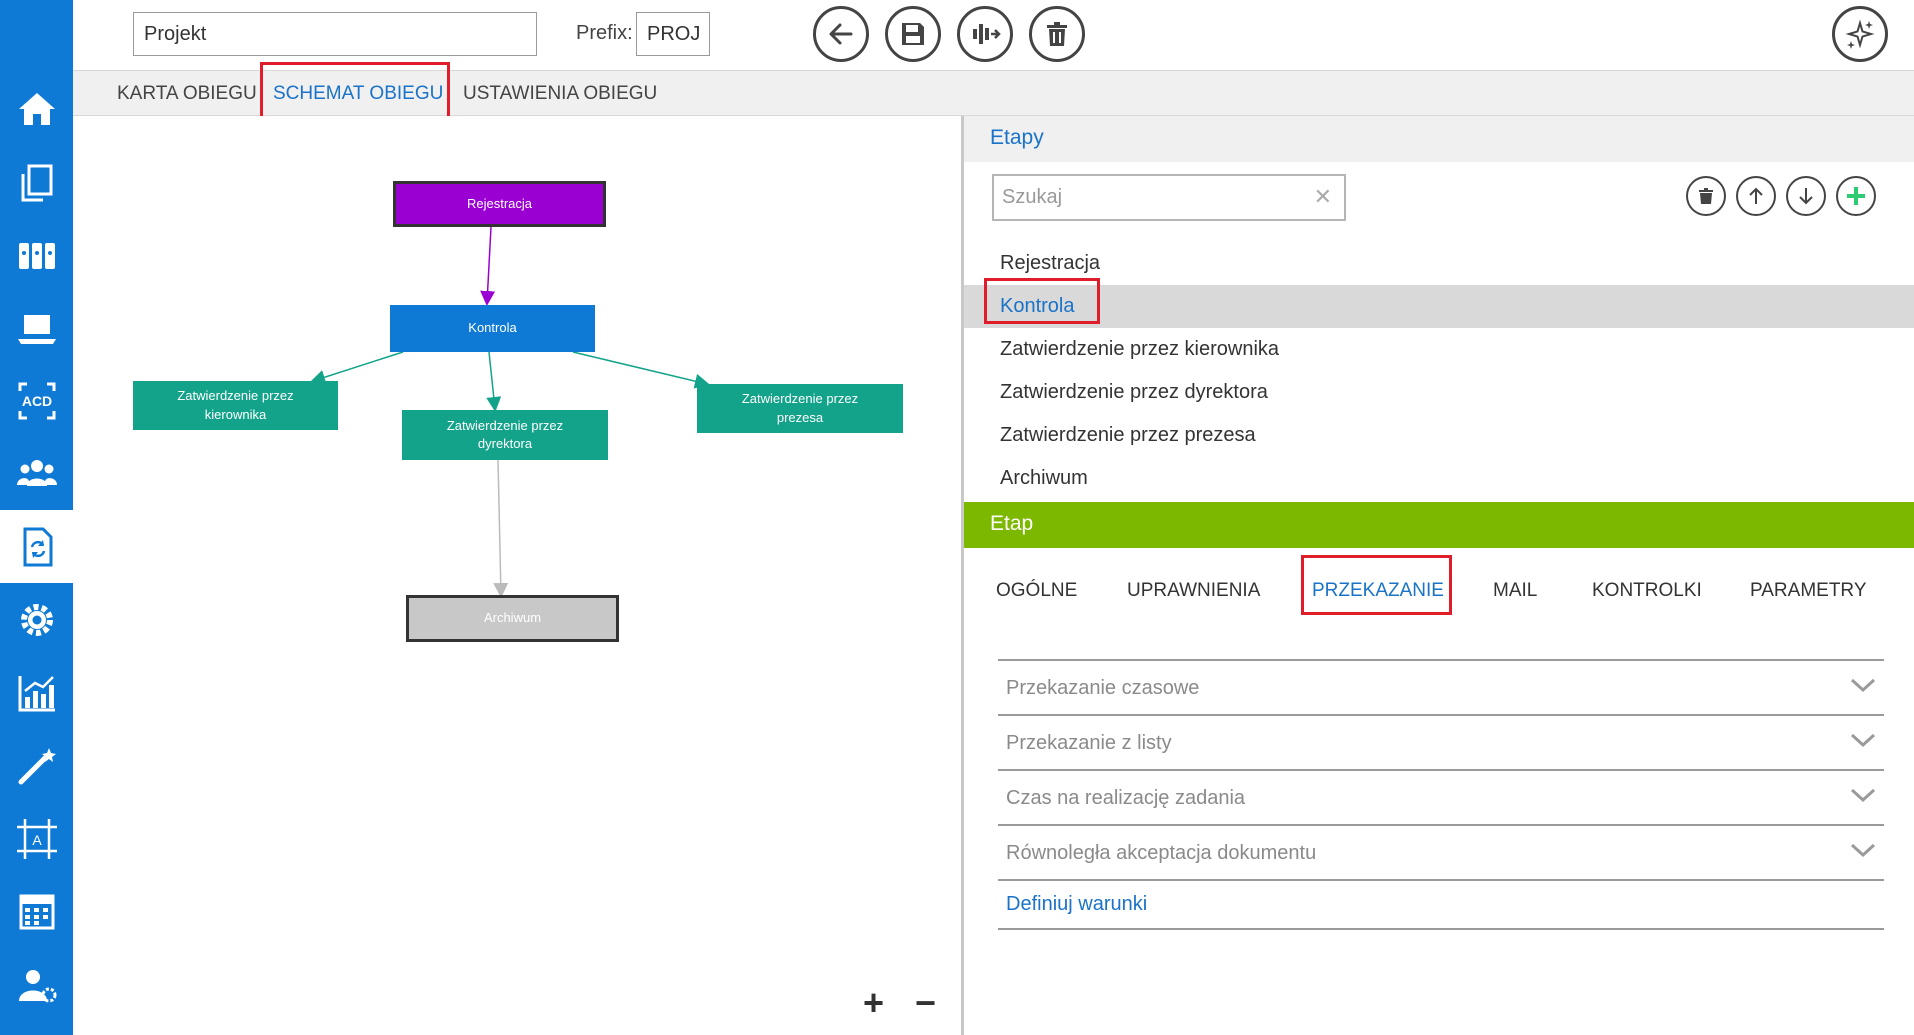 This screenshot has width=1914, height=1035. Describe the element at coordinates (1032, 197) in the screenshot. I see `search-placeholder: Szukaj` at that location.